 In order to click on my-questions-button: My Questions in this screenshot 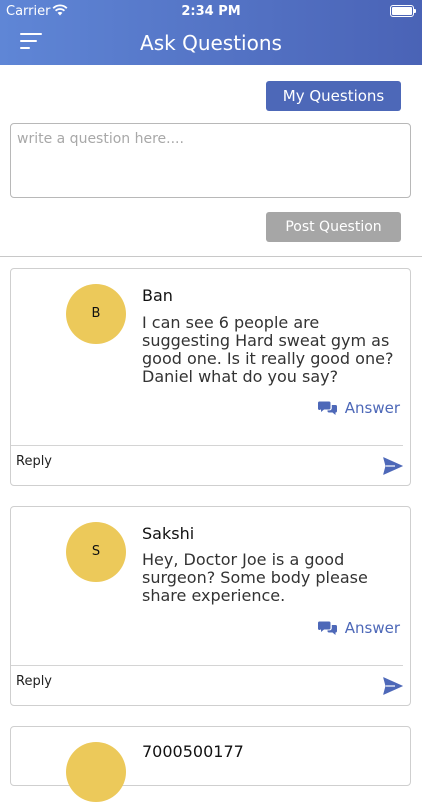, I will do `click(333, 96)`.